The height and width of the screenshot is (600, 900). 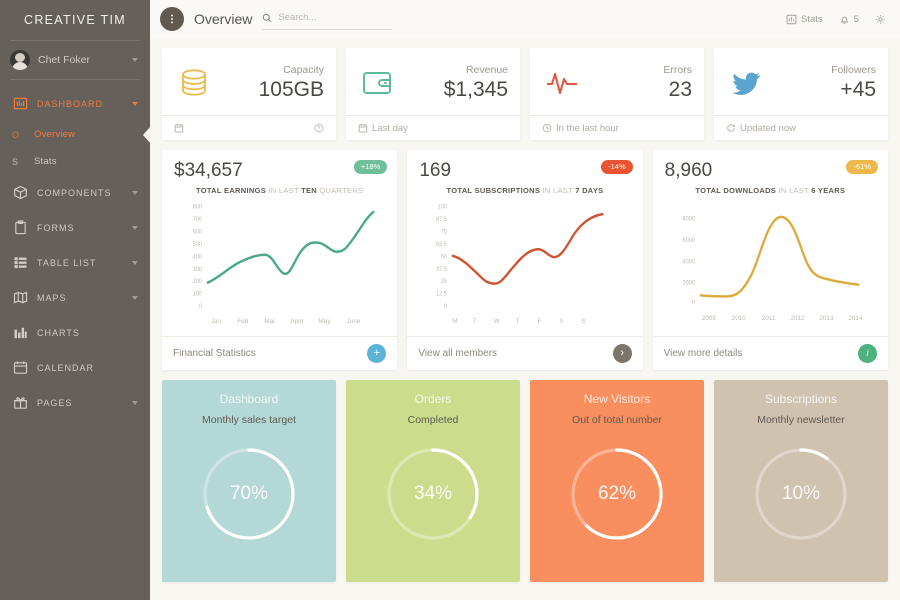 What do you see at coordinates (319, 128) in the screenshot?
I see `help-icon` at bounding box center [319, 128].